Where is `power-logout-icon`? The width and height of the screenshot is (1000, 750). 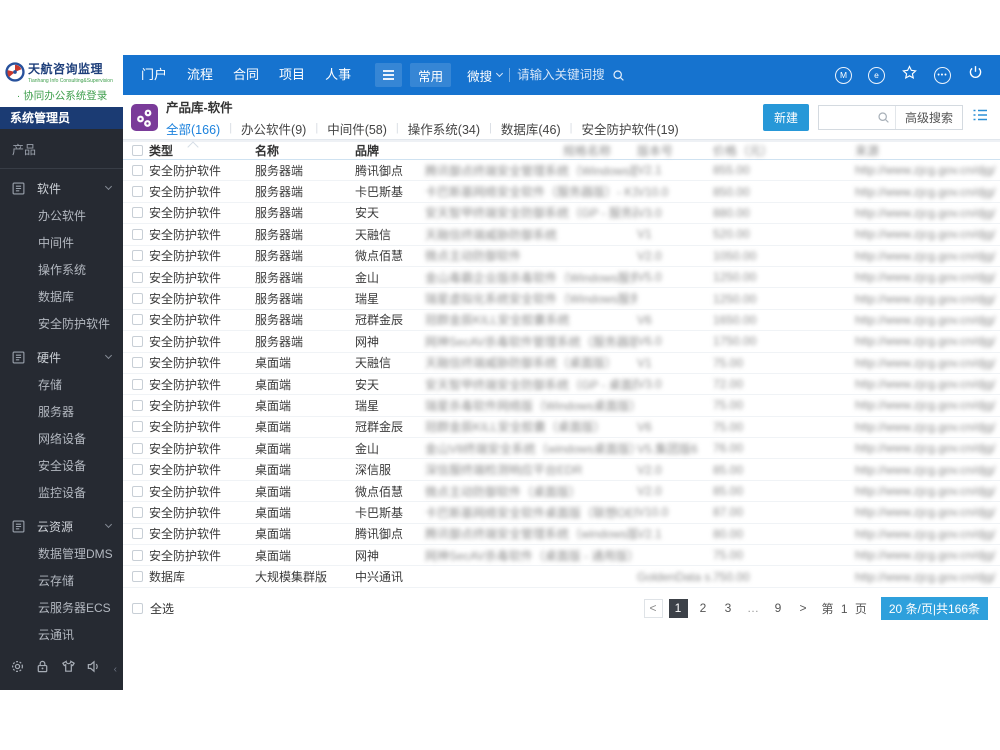 power-logout-icon is located at coordinates (975, 75).